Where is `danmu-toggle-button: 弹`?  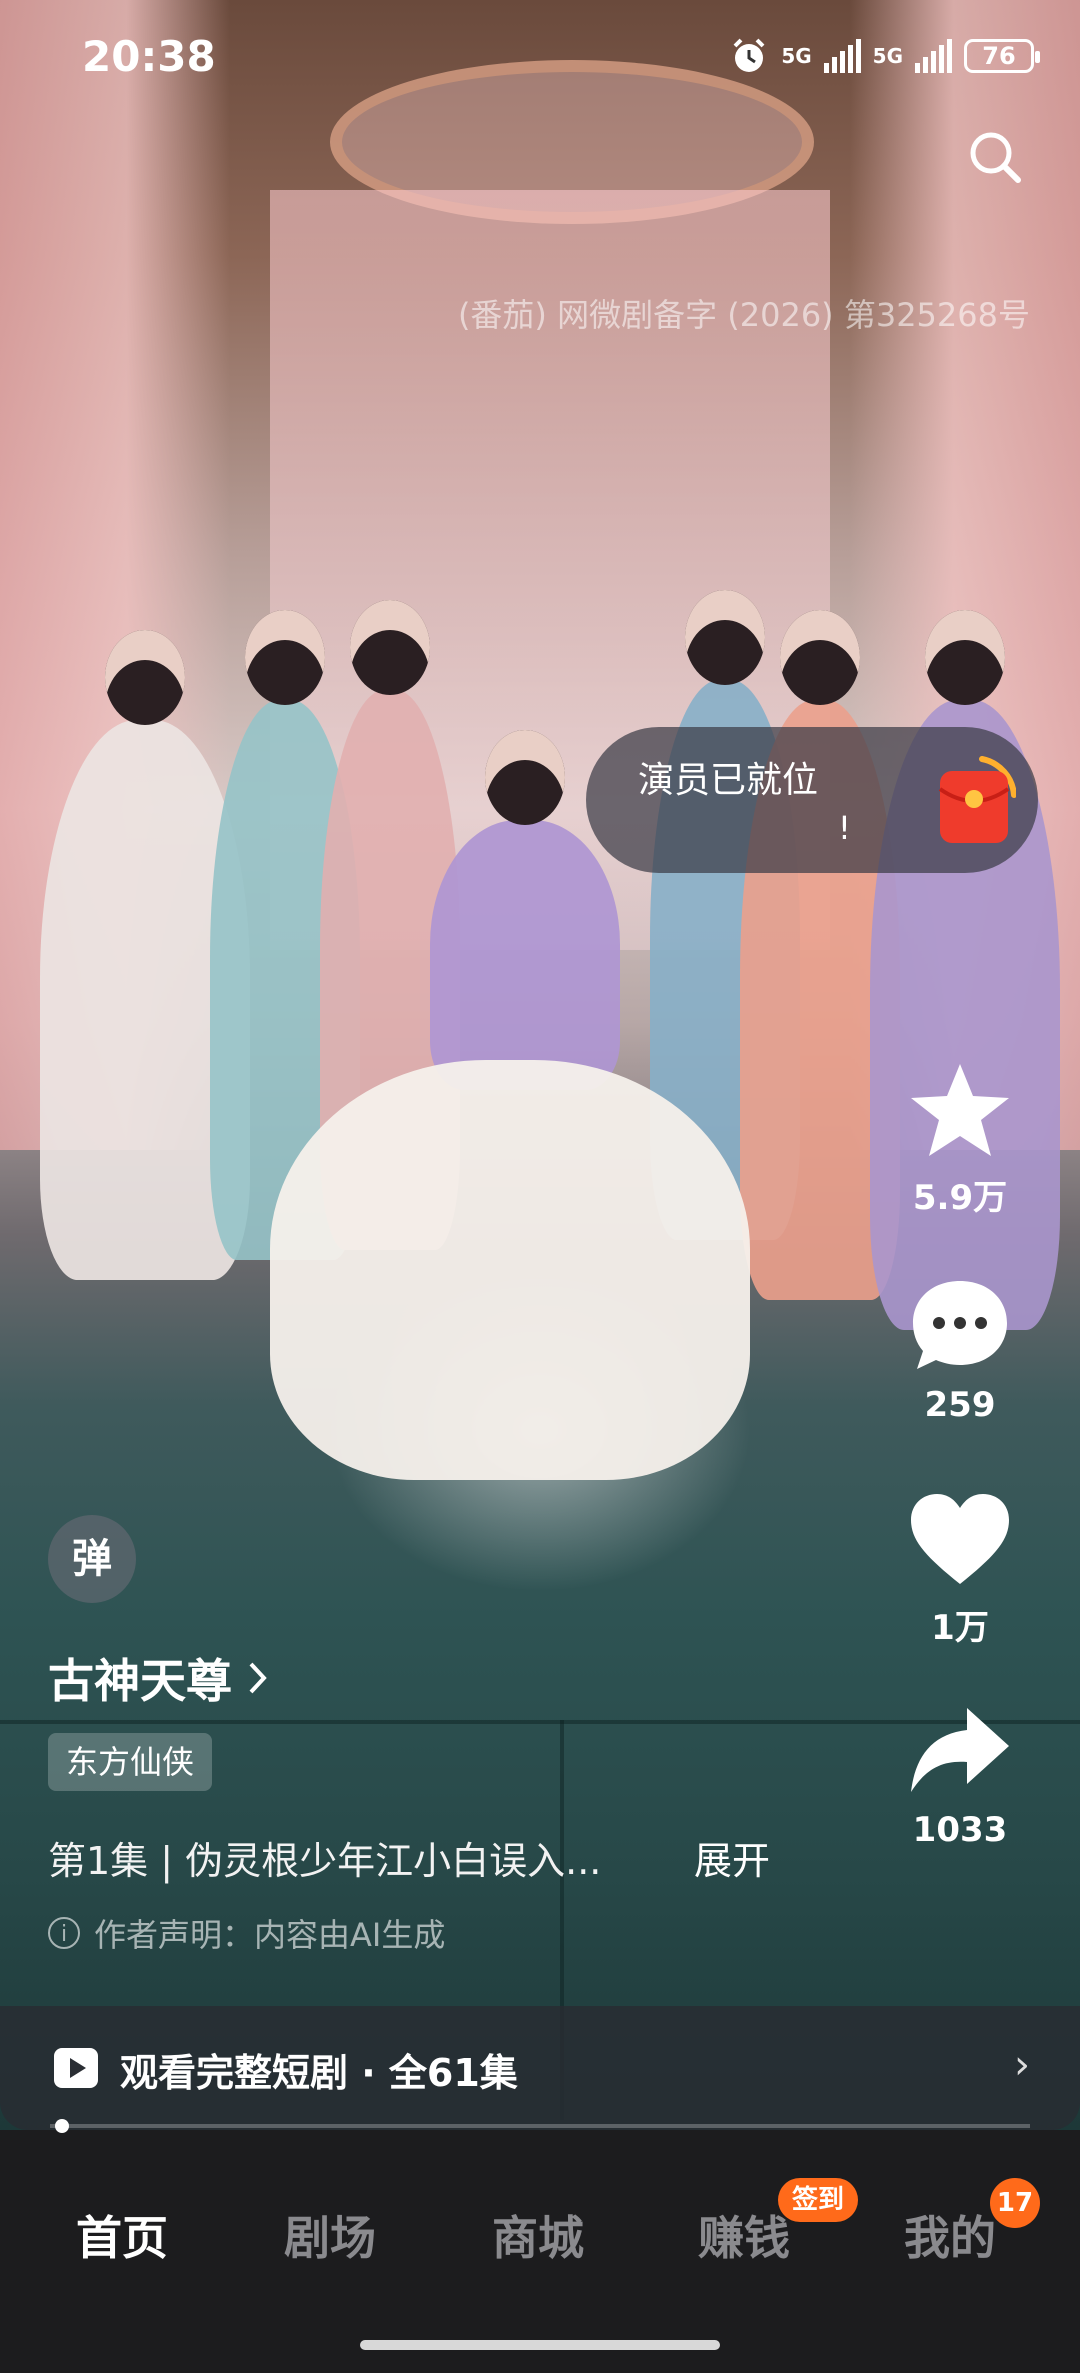 danmu-toggle-button: 弹 is located at coordinates (92, 1559).